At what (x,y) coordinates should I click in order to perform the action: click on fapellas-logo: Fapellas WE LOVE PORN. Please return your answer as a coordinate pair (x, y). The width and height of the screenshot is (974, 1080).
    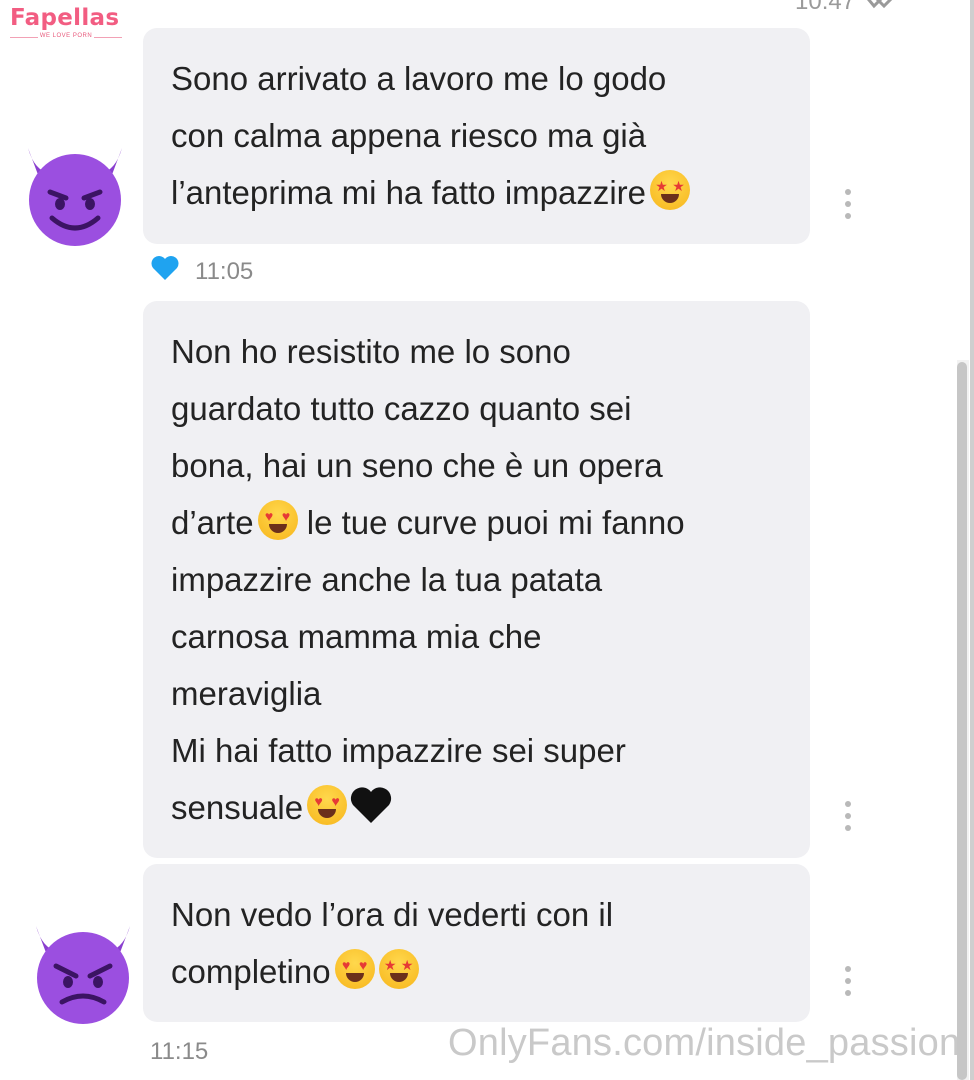
    Looking at the image, I should click on (70, 25).